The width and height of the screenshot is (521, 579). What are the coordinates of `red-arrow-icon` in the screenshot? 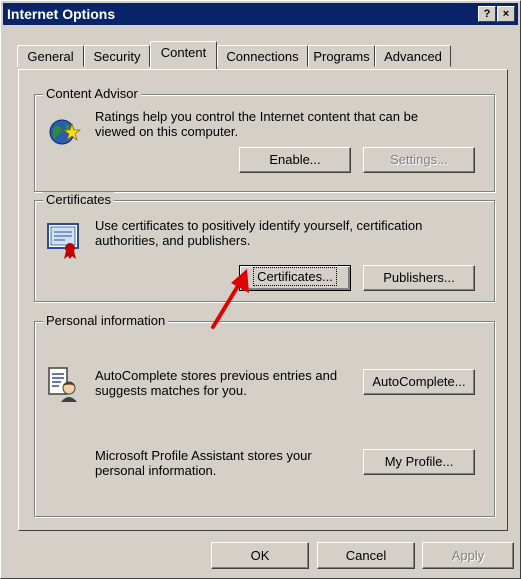 It's located at (230, 299).